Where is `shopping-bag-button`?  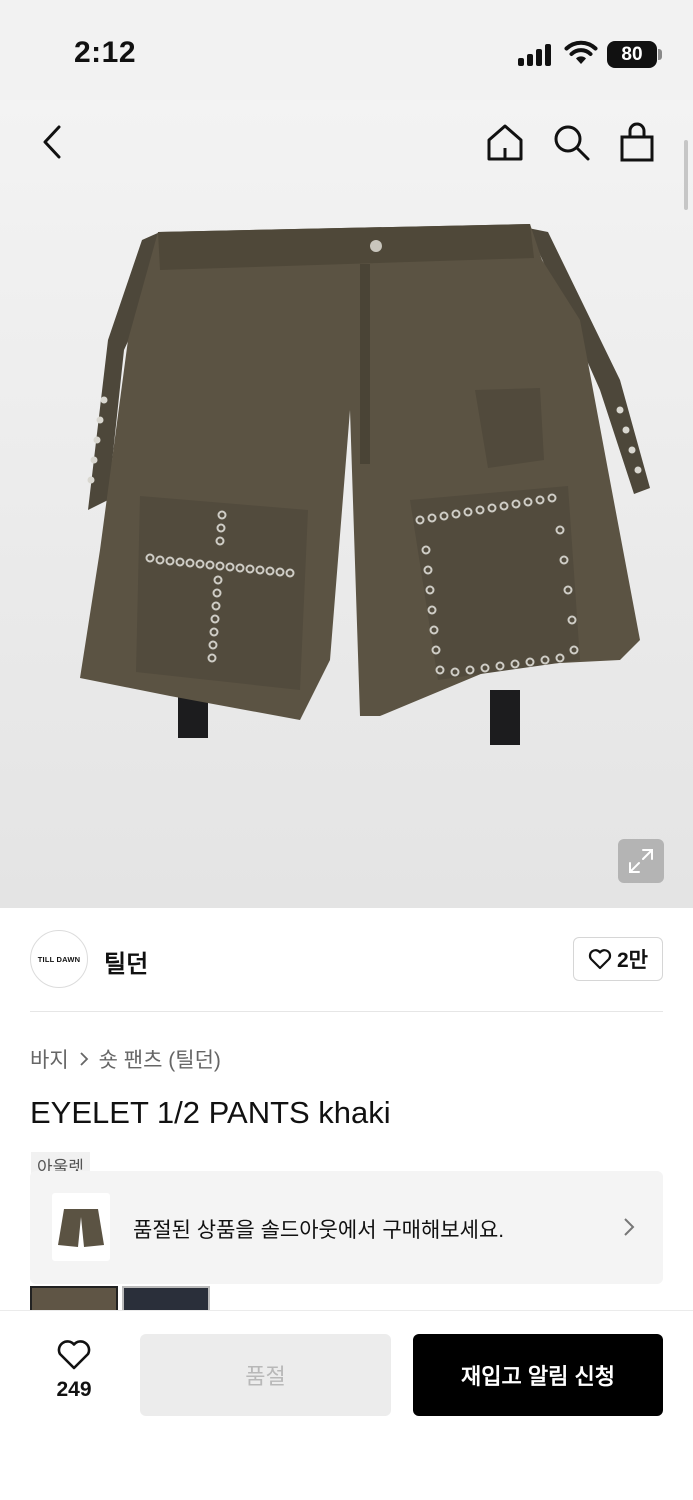 shopping-bag-button is located at coordinates (637, 142).